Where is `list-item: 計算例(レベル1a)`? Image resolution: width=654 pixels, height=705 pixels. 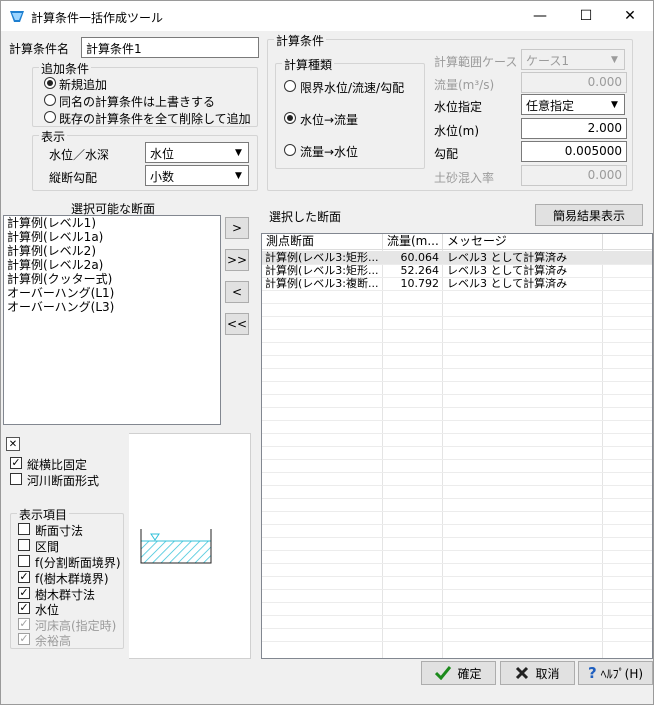
list-item: 計算例(レベル1a) is located at coordinates (112, 237).